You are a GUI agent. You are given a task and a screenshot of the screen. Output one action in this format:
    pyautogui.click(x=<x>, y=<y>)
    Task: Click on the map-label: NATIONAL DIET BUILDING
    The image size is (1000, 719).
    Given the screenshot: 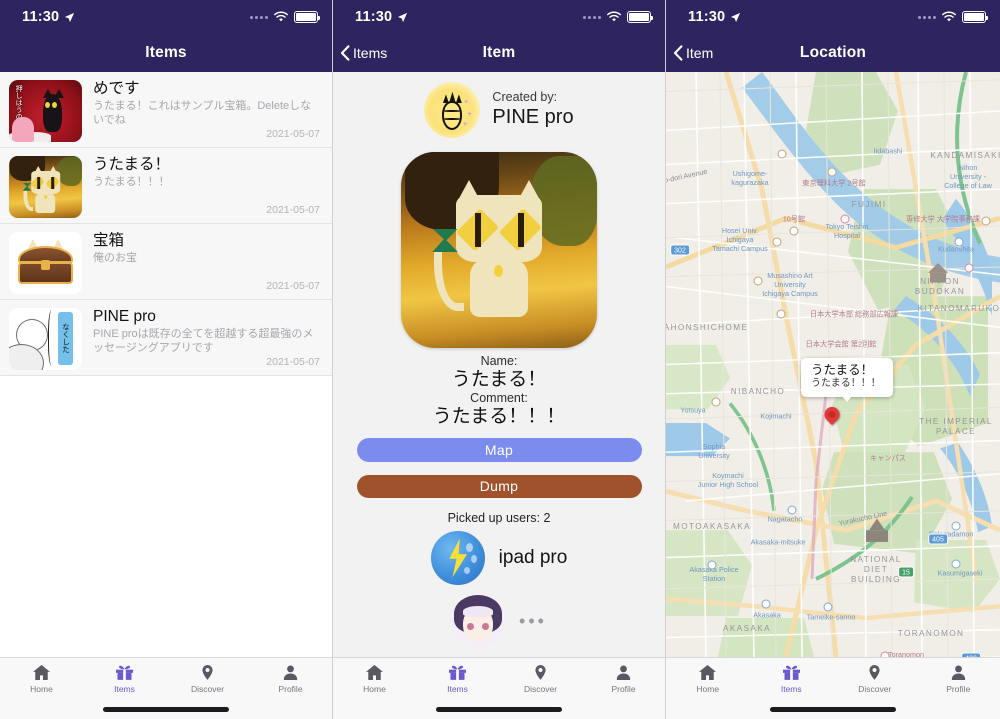 What is the action you would take?
    pyautogui.click(x=876, y=569)
    